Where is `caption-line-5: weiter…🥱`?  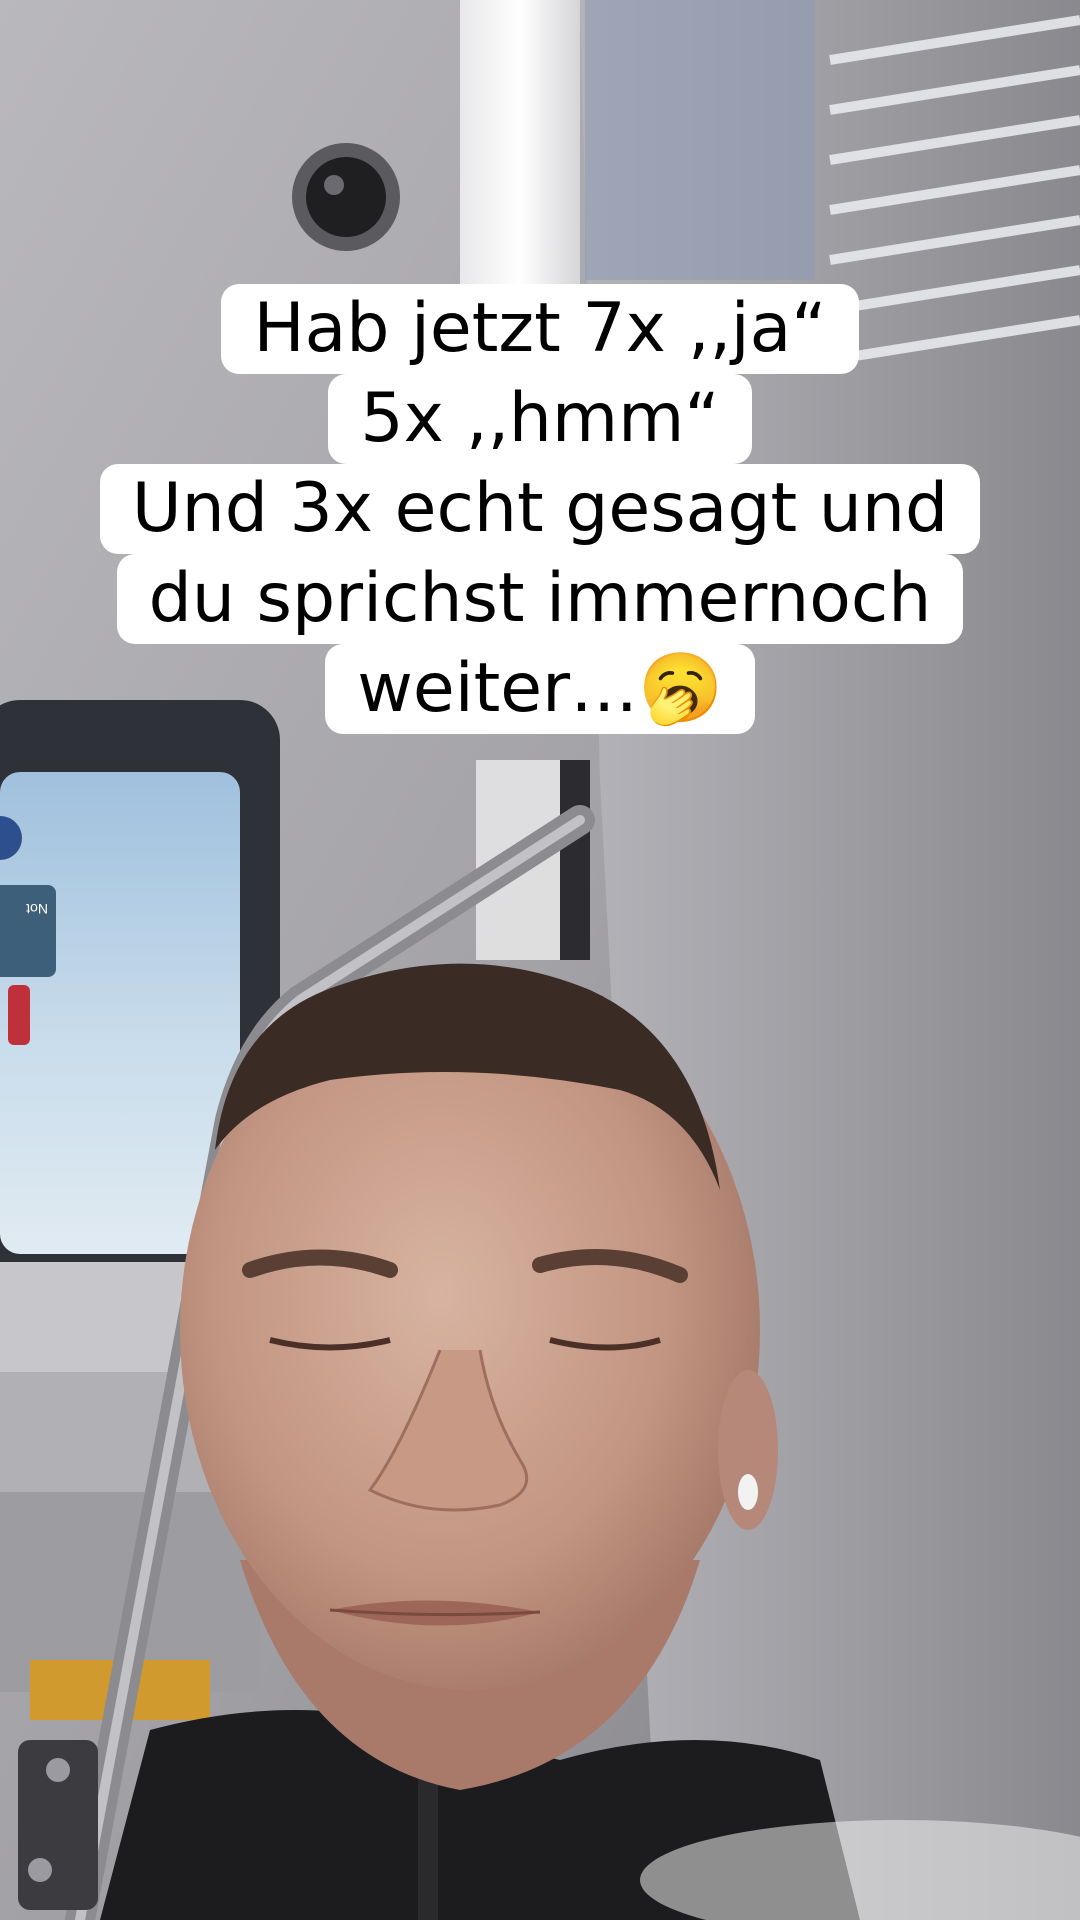 caption-line-5: weiter…🥱 is located at coordinates (540, 689).